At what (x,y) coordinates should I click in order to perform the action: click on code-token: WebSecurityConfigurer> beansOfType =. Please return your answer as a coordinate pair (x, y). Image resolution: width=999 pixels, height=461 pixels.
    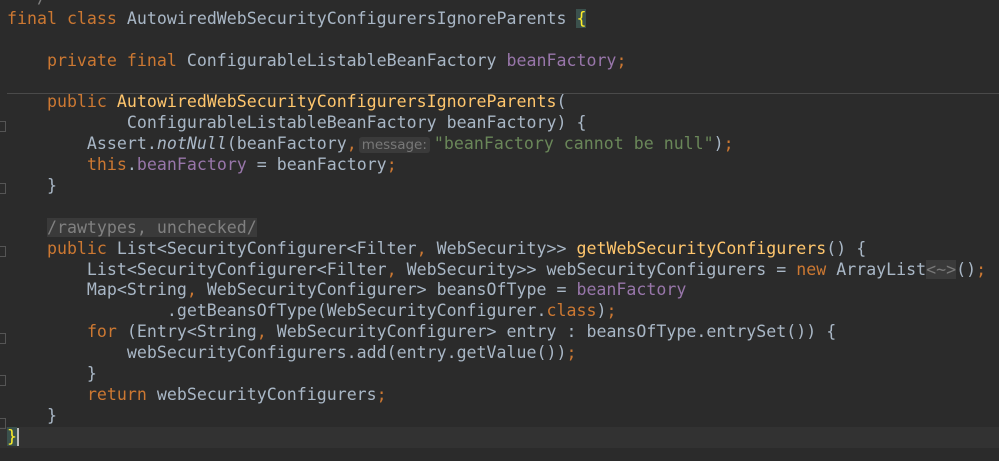
    Looking at the image, I should click on (391, 290).